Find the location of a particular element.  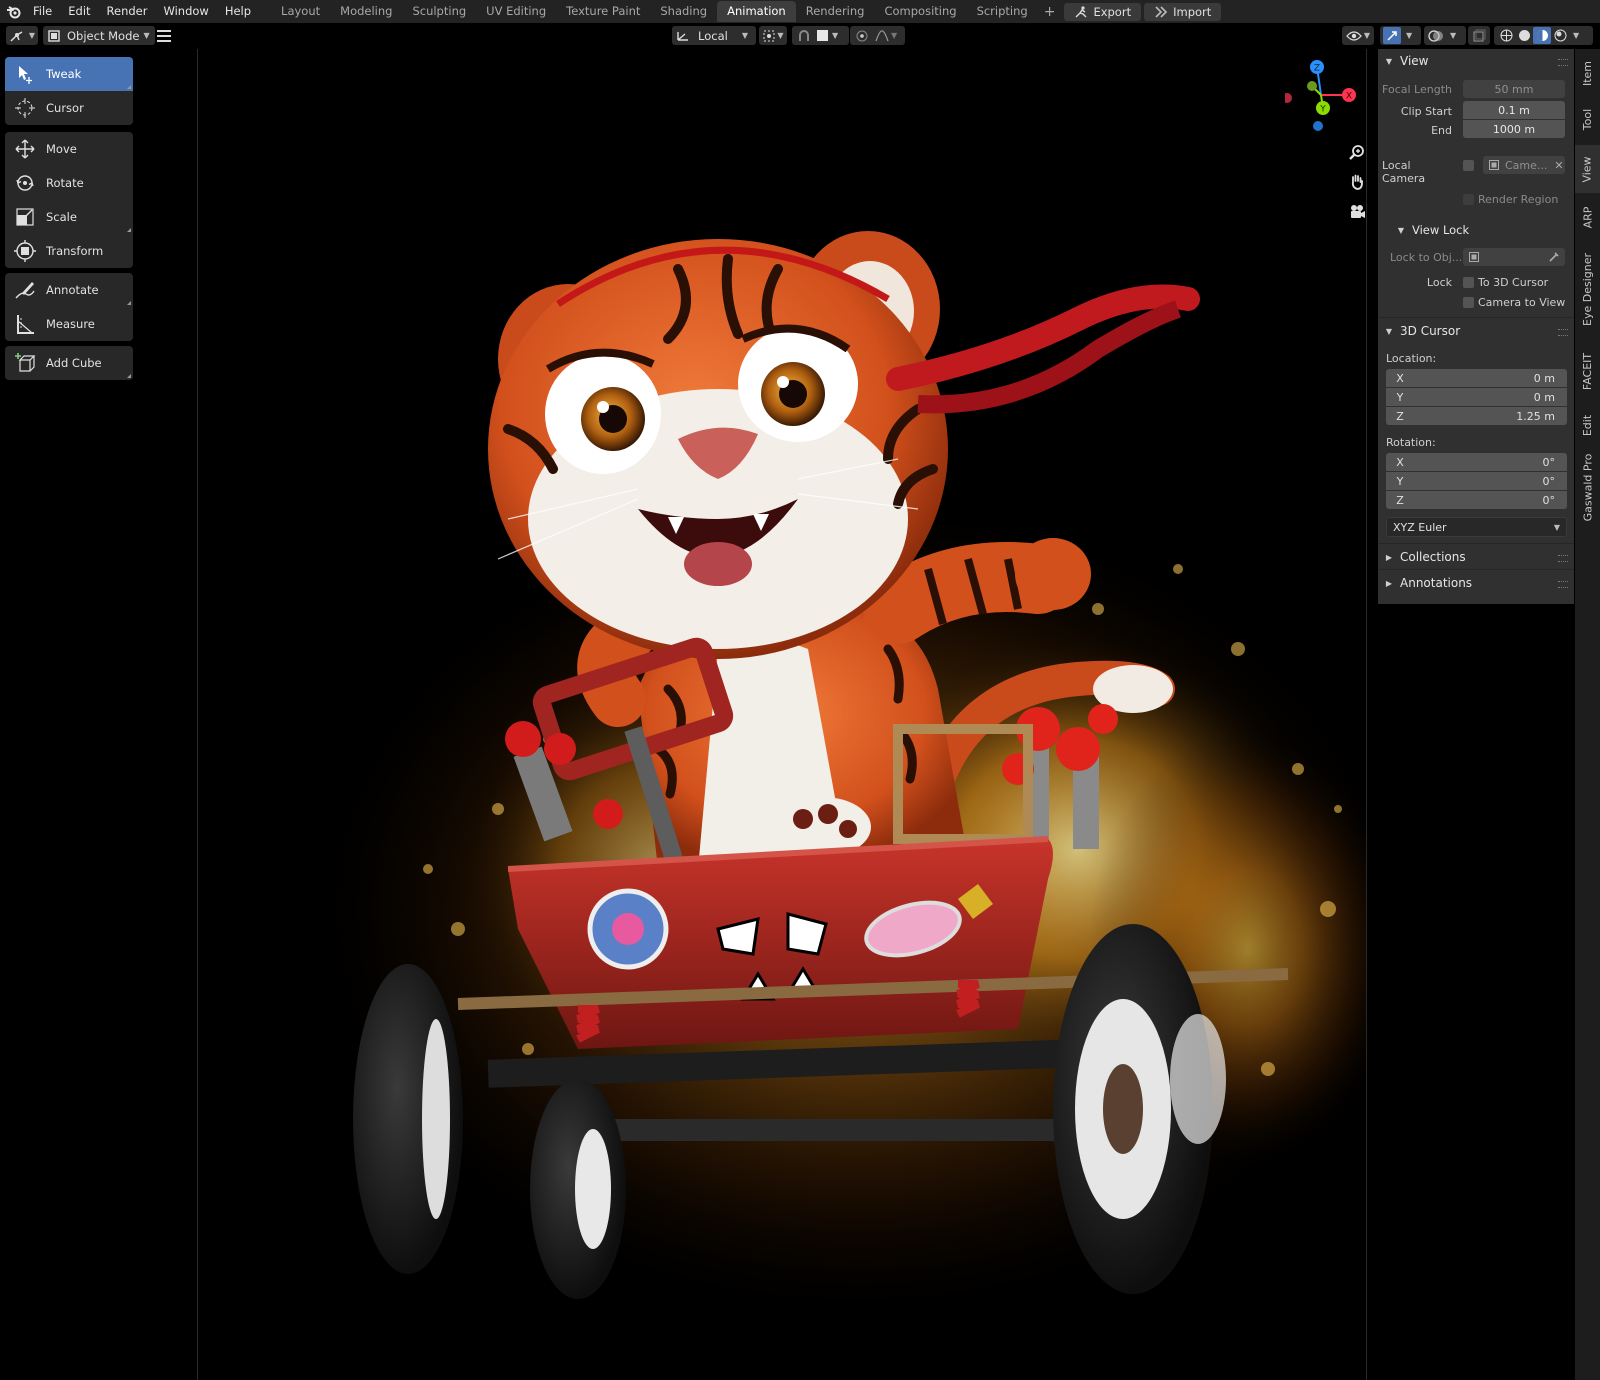

rendered-shading-icon is located at coordinates (1560, 35).